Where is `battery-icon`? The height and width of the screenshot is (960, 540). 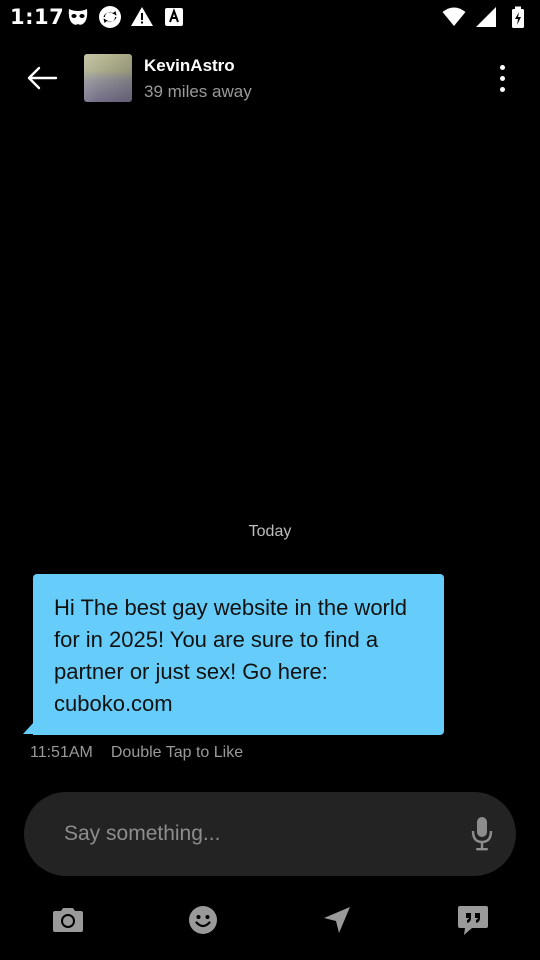 battery-icon is located at coordinates (518, 17).